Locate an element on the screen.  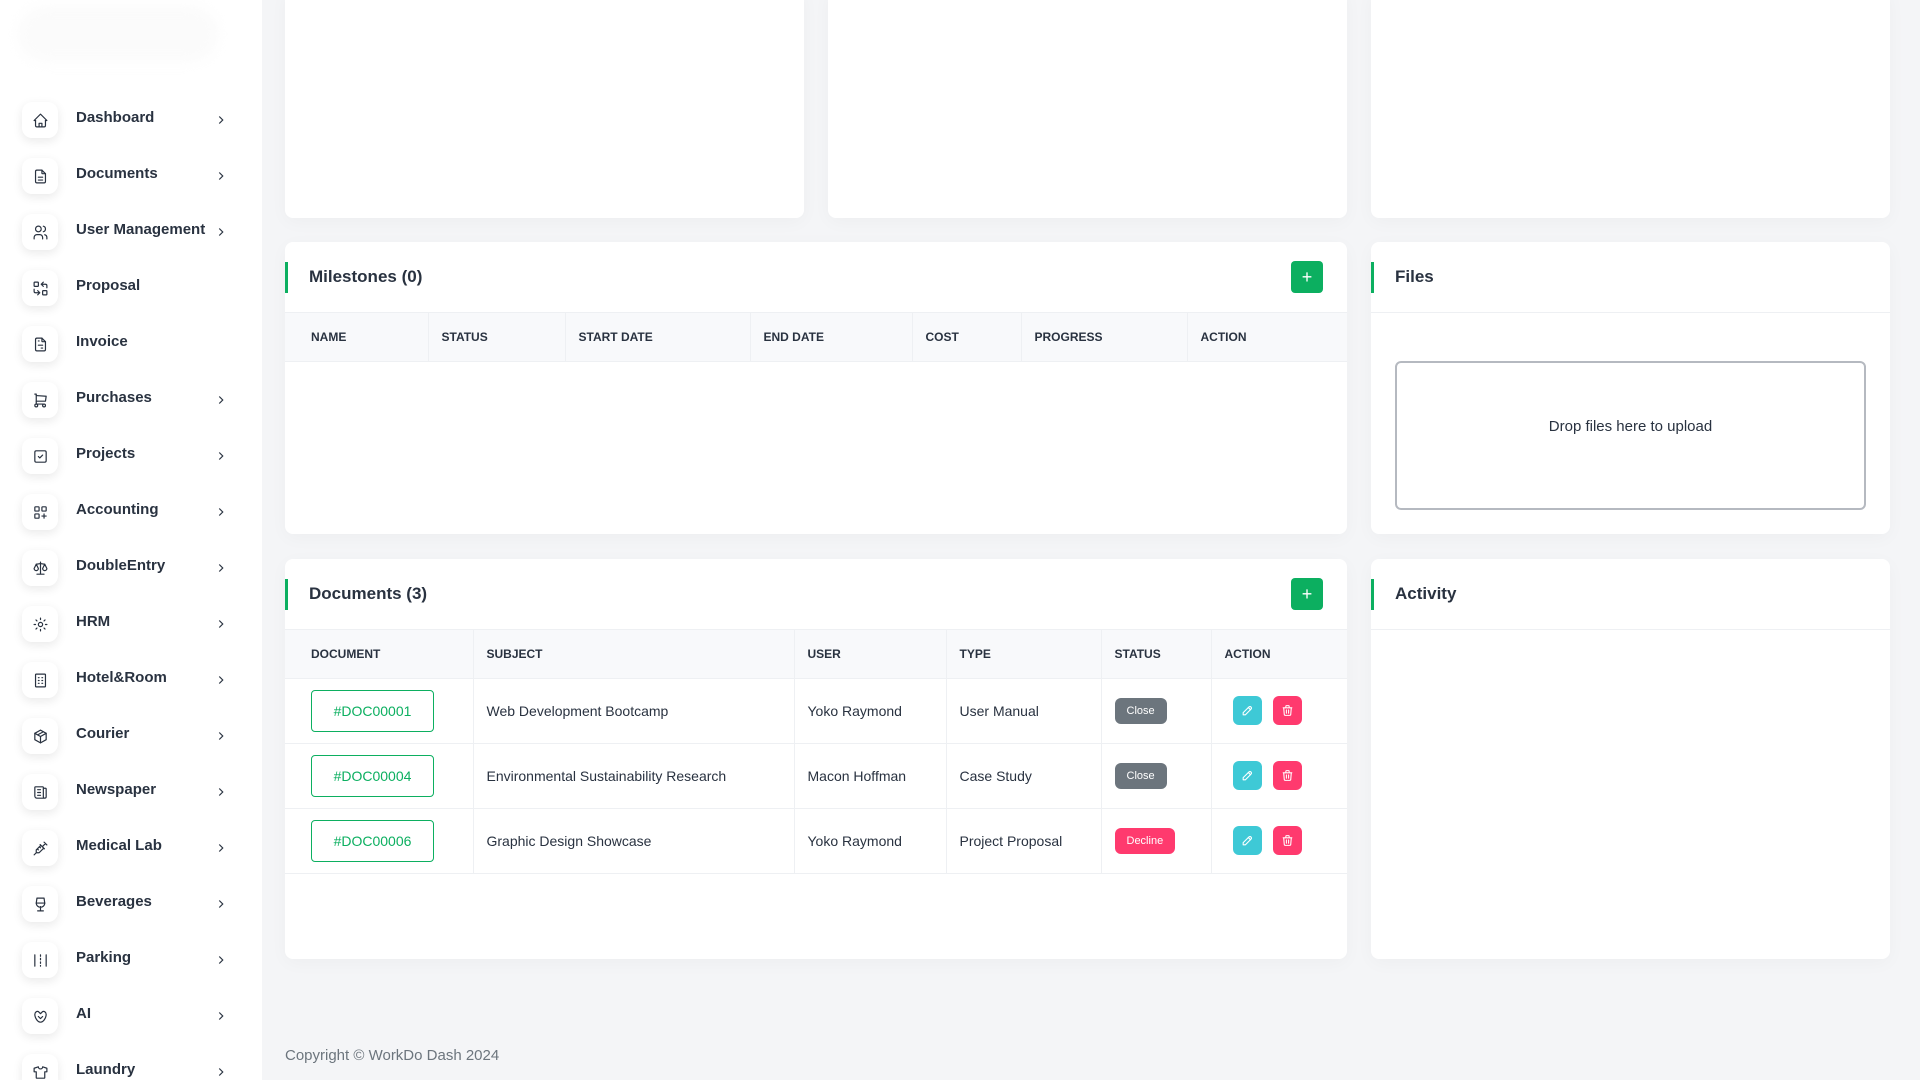
sidebar-item-proposal: Proposal is located at coordinates (131, 288).